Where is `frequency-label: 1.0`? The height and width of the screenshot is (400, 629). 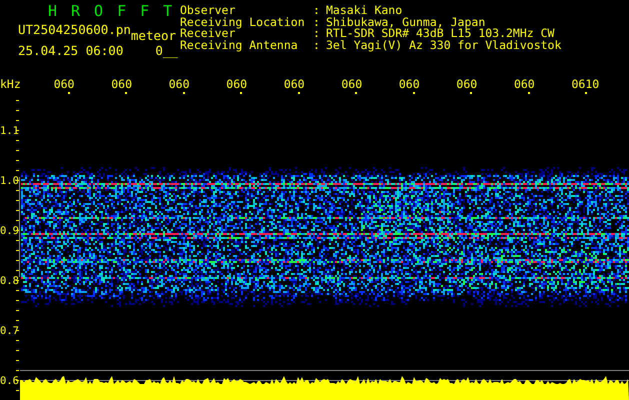
frequency-label: 1.0 is located at coordinates (9, 181).